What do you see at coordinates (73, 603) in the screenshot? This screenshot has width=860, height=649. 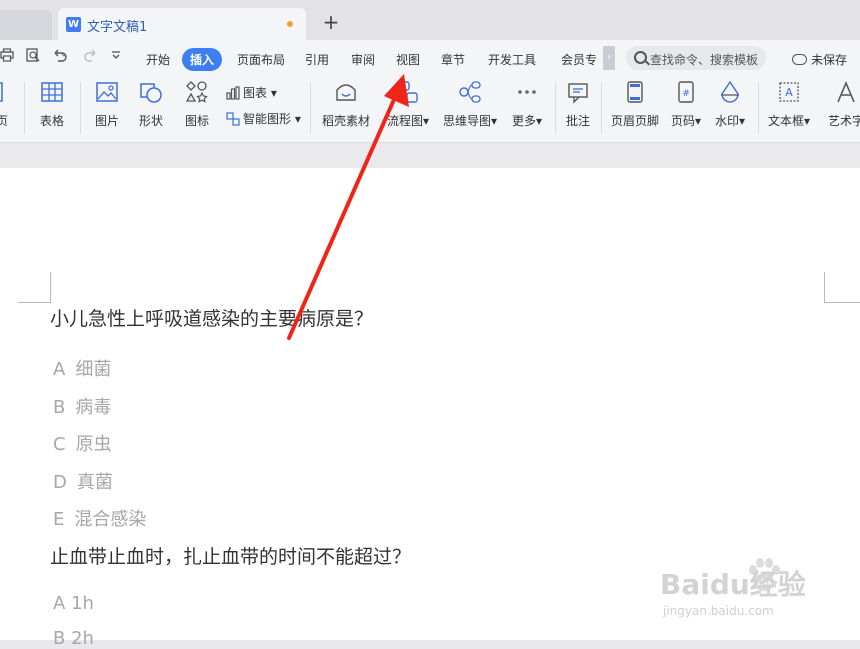 I see `q2-option-a: A 1h` at bounding box center [73, 603].